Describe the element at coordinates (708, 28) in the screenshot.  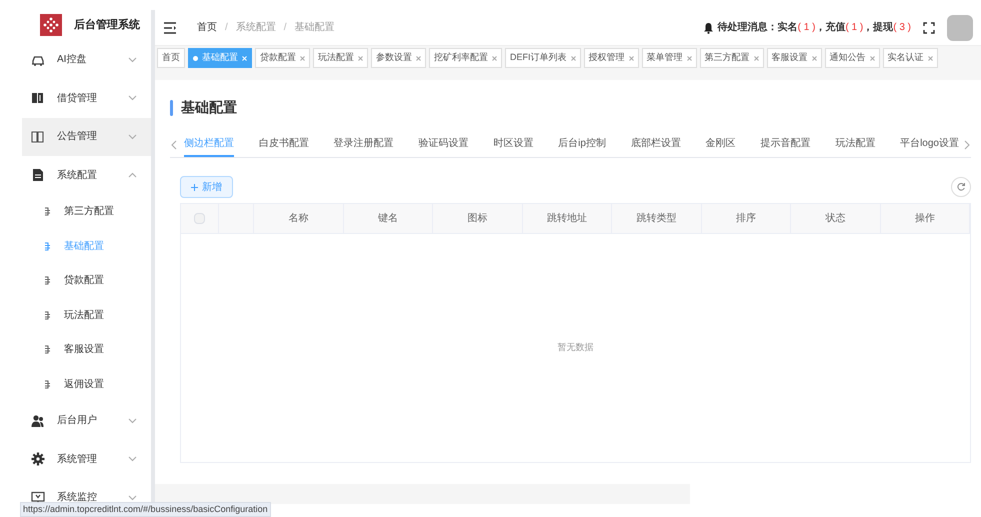
I see `bell-icon` at that location.